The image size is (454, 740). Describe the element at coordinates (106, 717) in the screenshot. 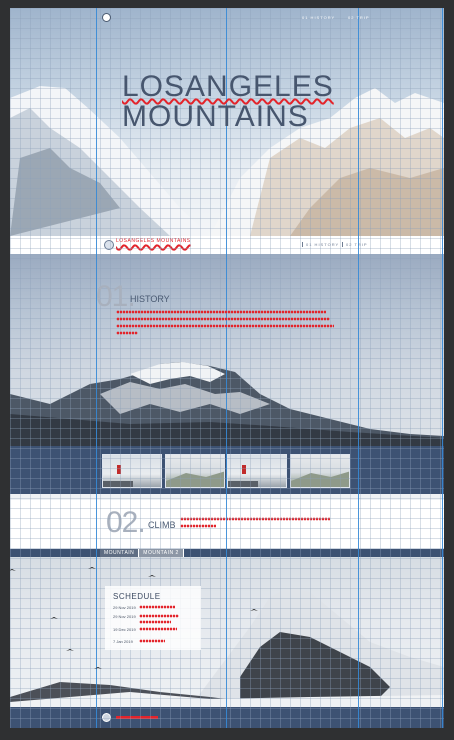

I see `footer-logo-icon` at that location.